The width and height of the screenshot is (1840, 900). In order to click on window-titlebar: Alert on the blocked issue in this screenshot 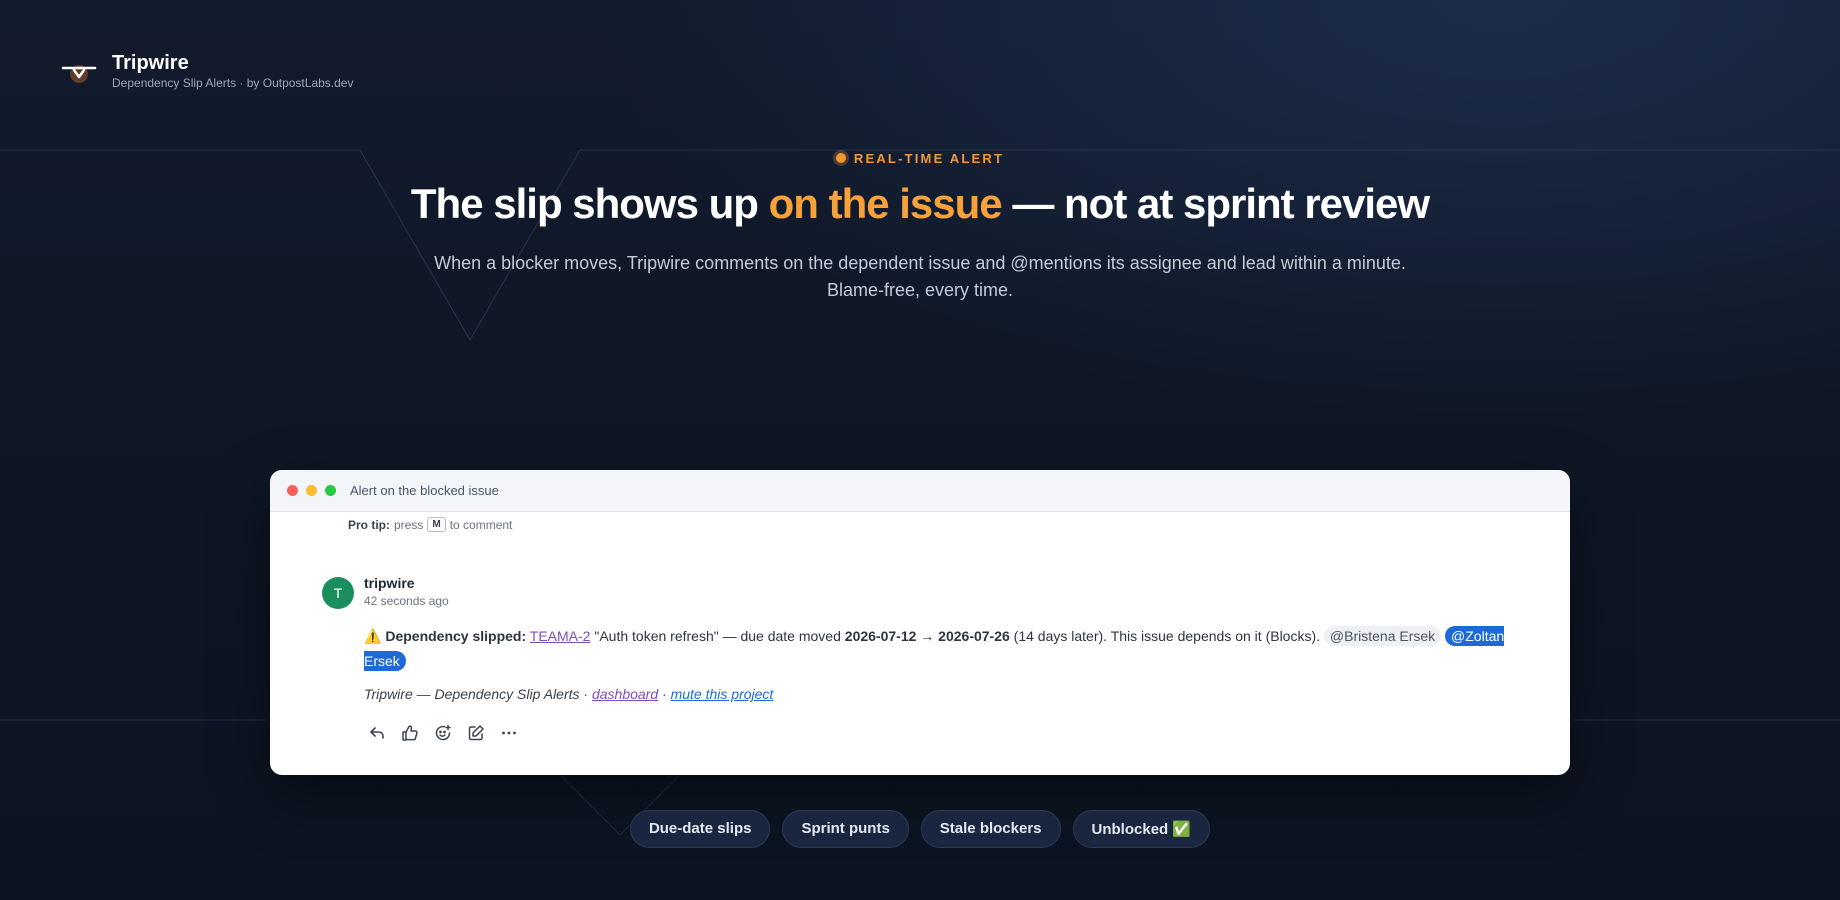, I will do `click(920, 491)`.